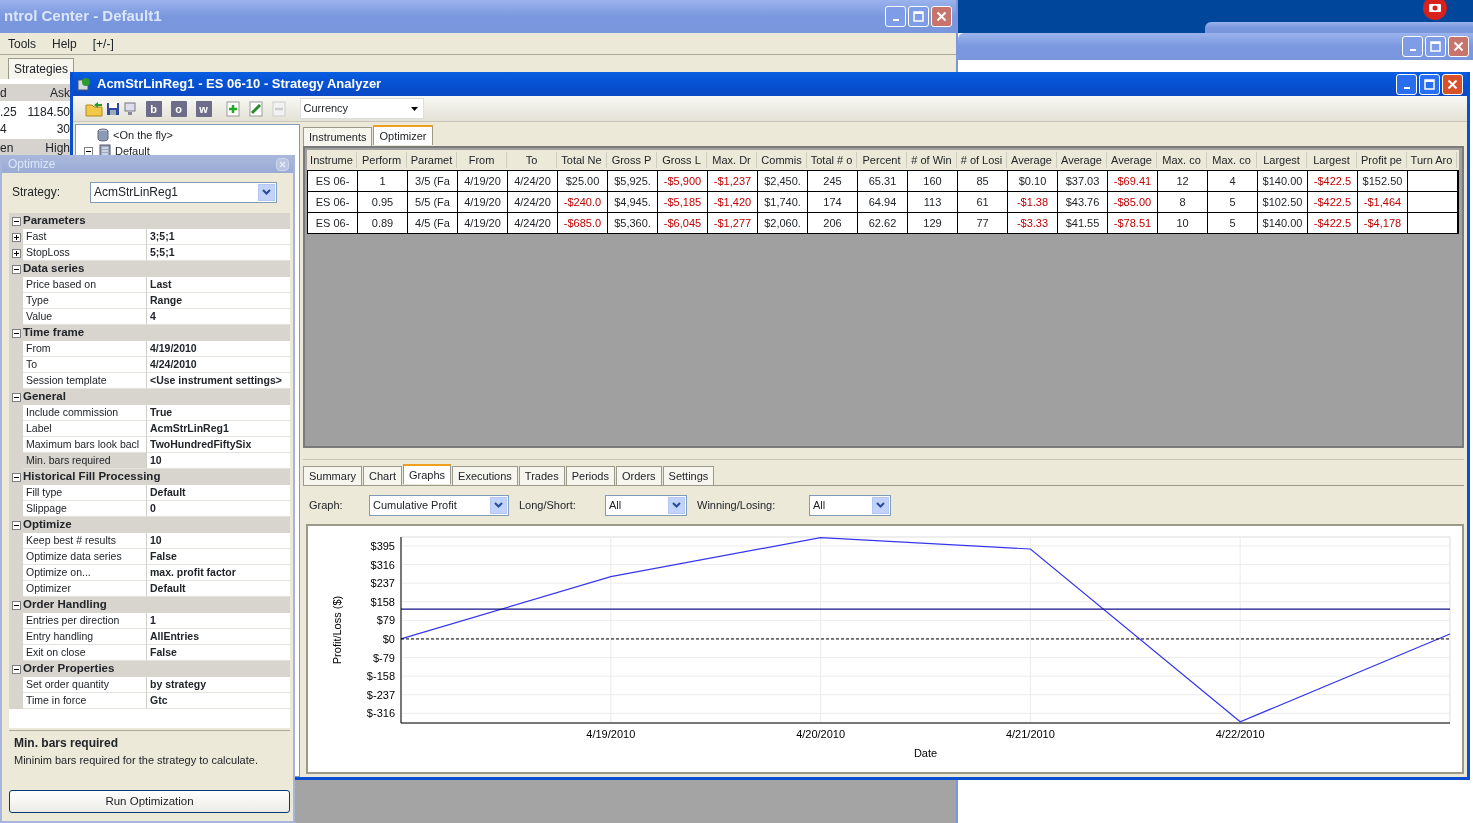  Describe the element at coordinates (338, 136) in the screenshot. I see `tab: Instruments` at that location.